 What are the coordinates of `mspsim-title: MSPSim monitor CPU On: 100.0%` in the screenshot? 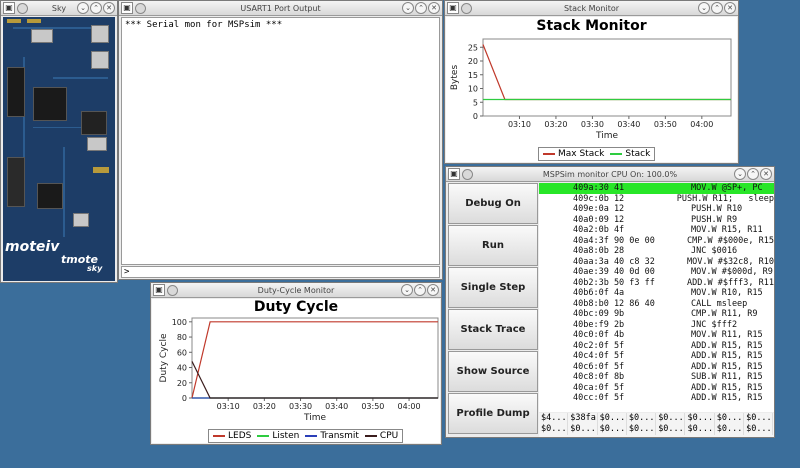 It's located at (610, 174).